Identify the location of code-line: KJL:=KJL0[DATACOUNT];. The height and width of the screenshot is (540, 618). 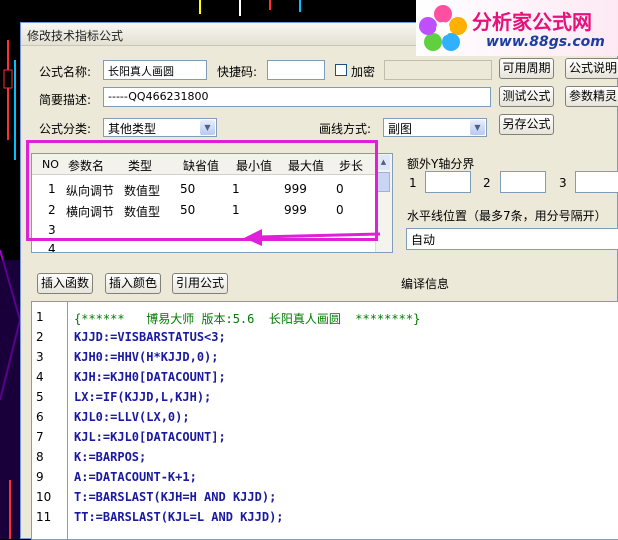
(150, 437).